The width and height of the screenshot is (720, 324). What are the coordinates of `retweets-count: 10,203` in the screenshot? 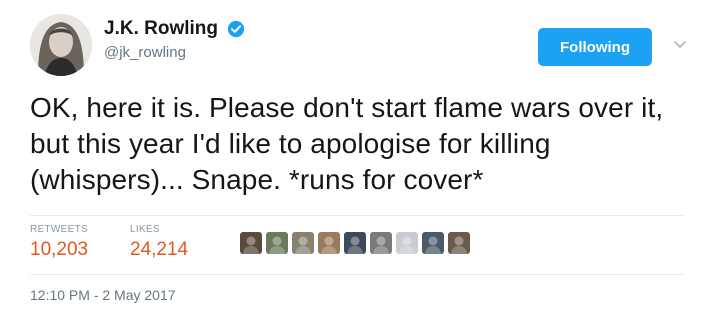 It's located at (59, 249).